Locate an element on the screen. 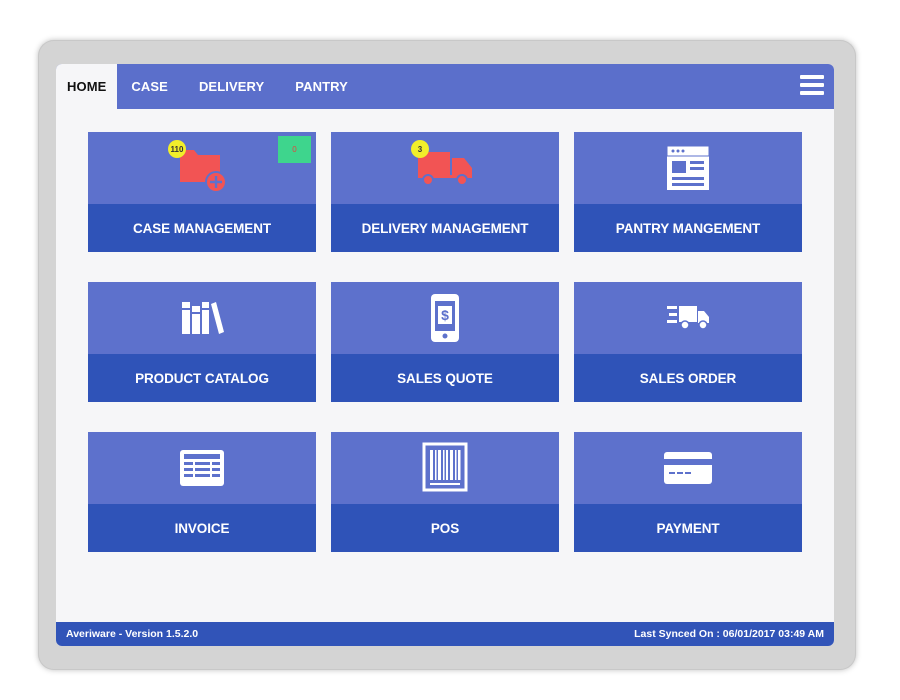 The width and height of the screenshot is (900, 700). tile-invoice: INVOICE is located at coordinates (202, 492).